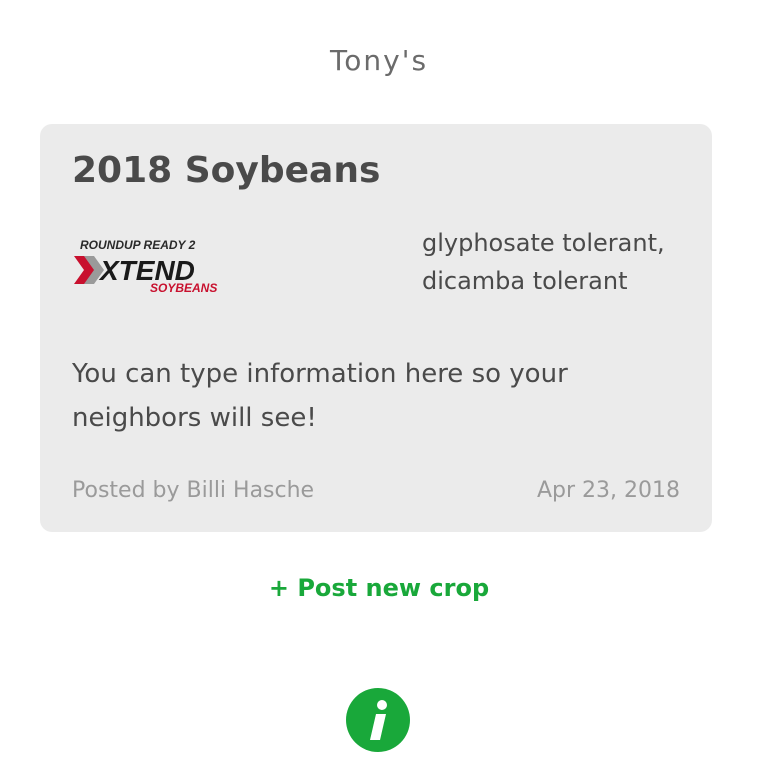 This screenshot has height=762, width=758. I want to click on trait-dicamba: dicamba tolerant, so click(525, 281).